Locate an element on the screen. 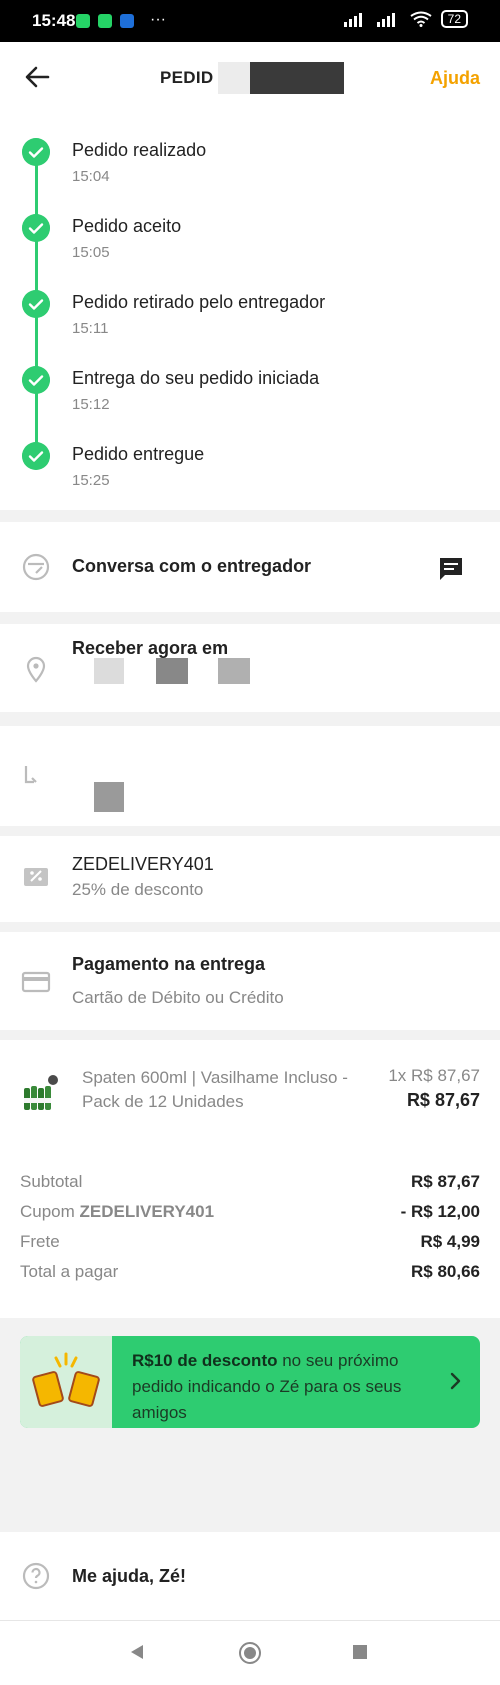 The image size is (500, 1685). coupon-value: - R$ 12,00 is located at coordinates (440, 1211).